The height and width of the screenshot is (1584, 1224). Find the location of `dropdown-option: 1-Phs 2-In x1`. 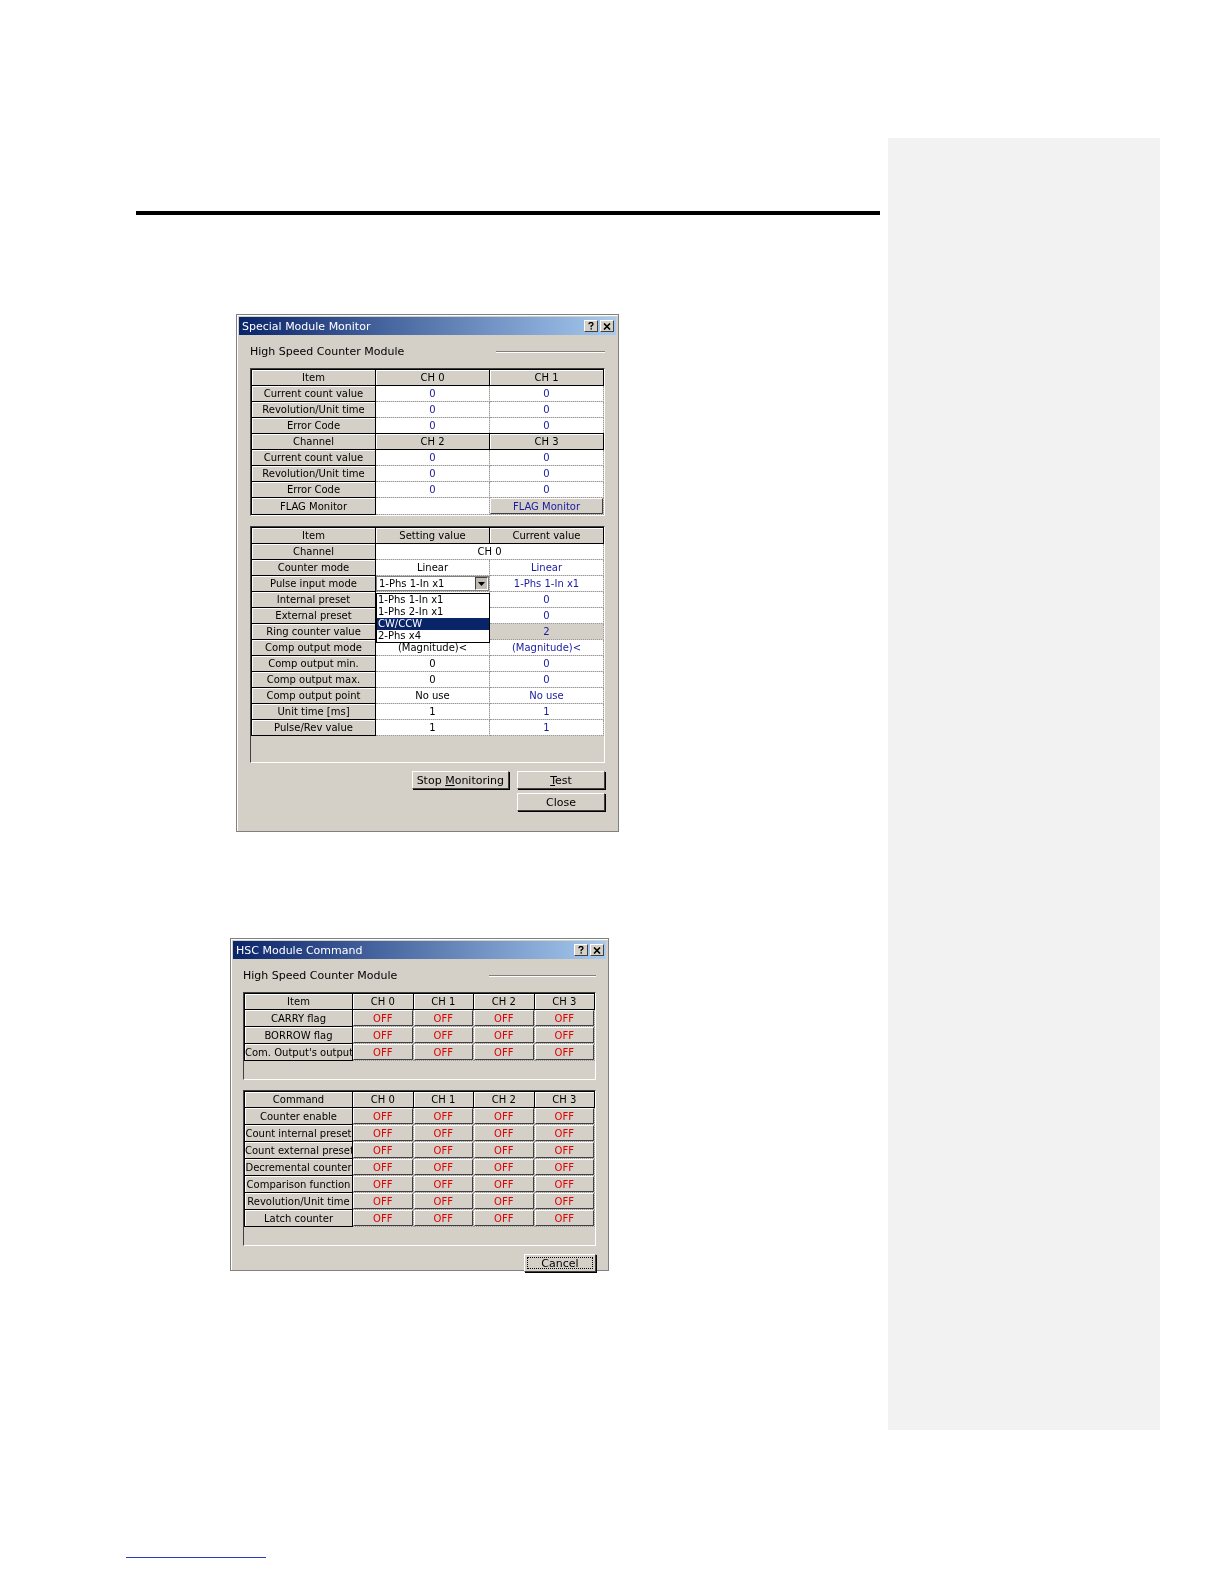

dropdown-option: 1-Phs 2-In x1 is located at coordinates (433, 612).